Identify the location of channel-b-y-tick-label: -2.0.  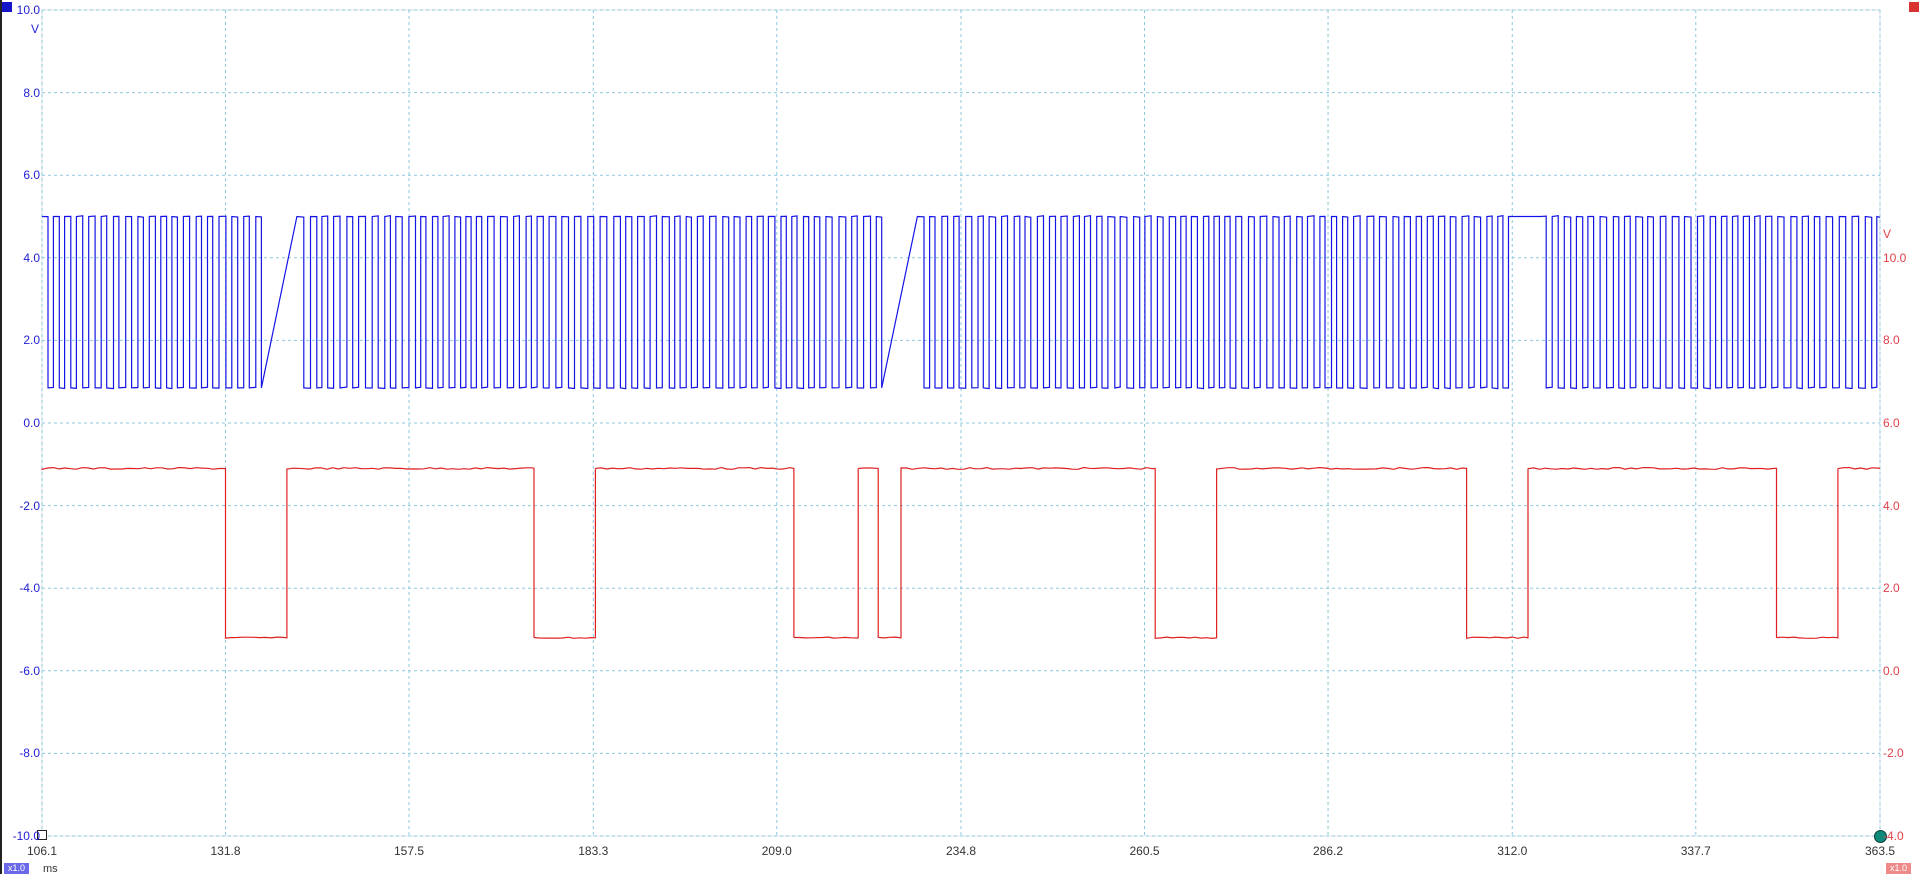
(1893, 753).